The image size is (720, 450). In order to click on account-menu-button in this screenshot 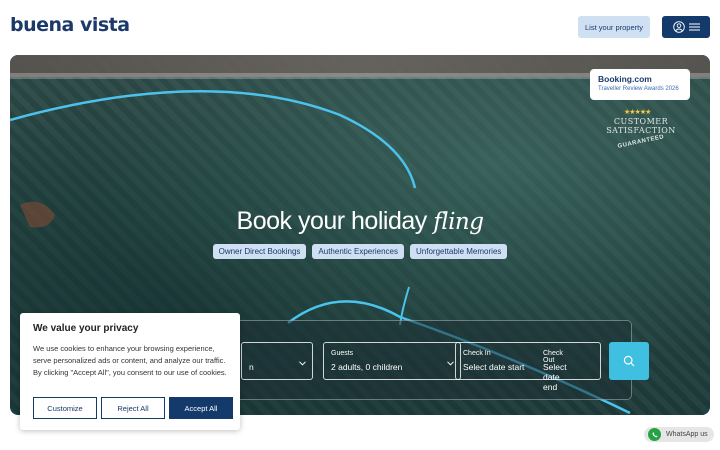, I will do `click(686, 27)`.